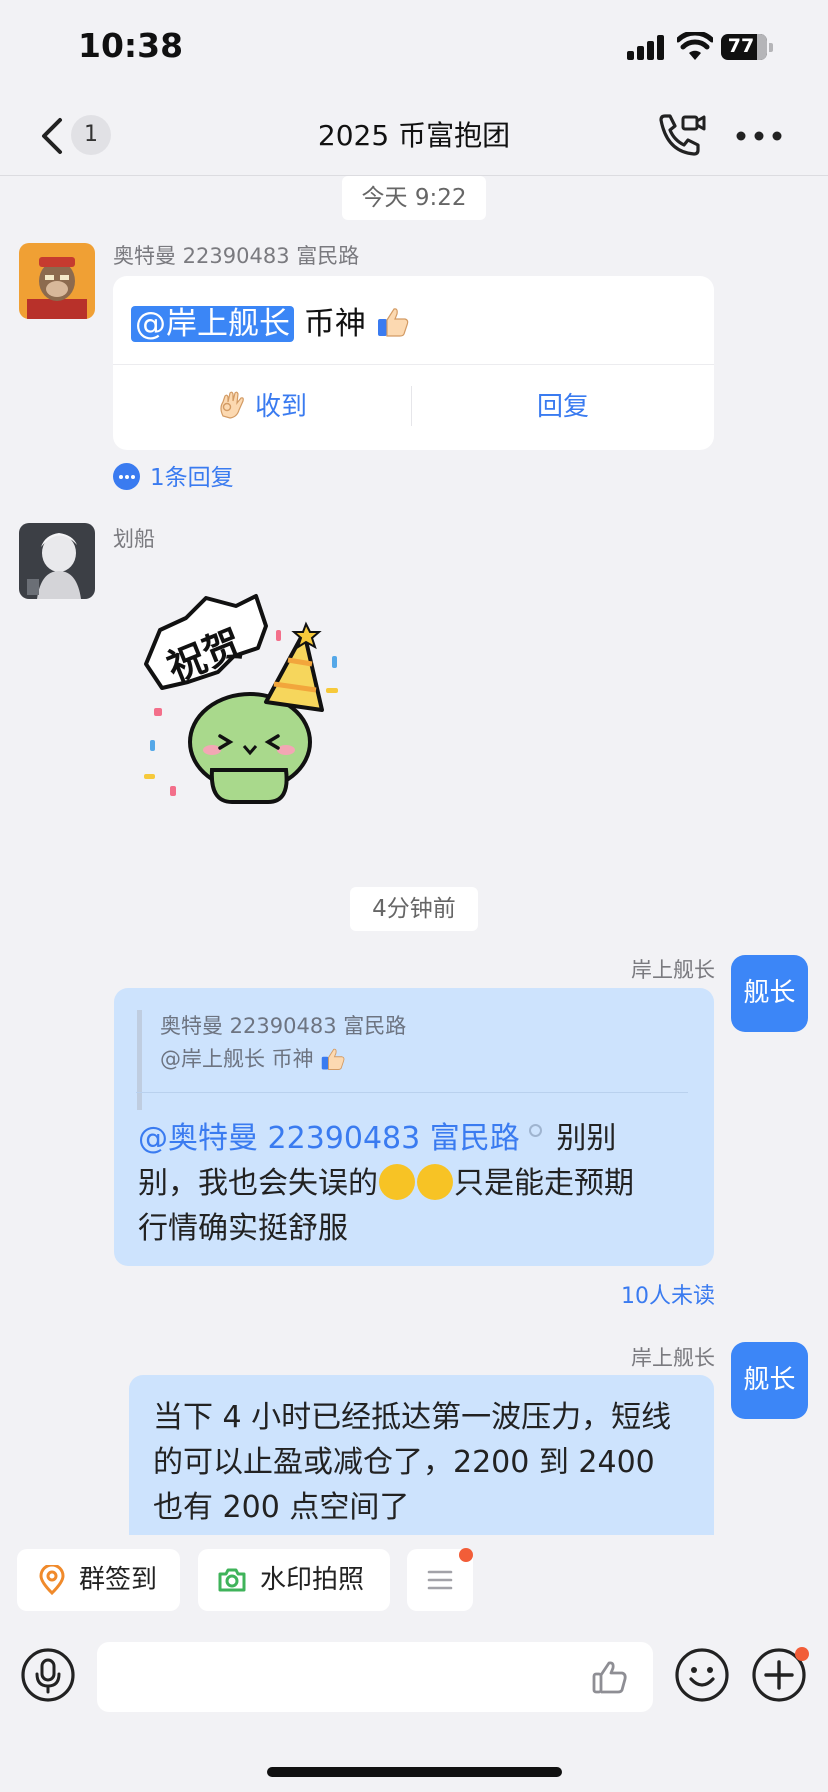 The height and width of the screenshot is (1792, 828). I want to click on message-card: @岸上舰长 币神 收到 回复, so click(413, 363).